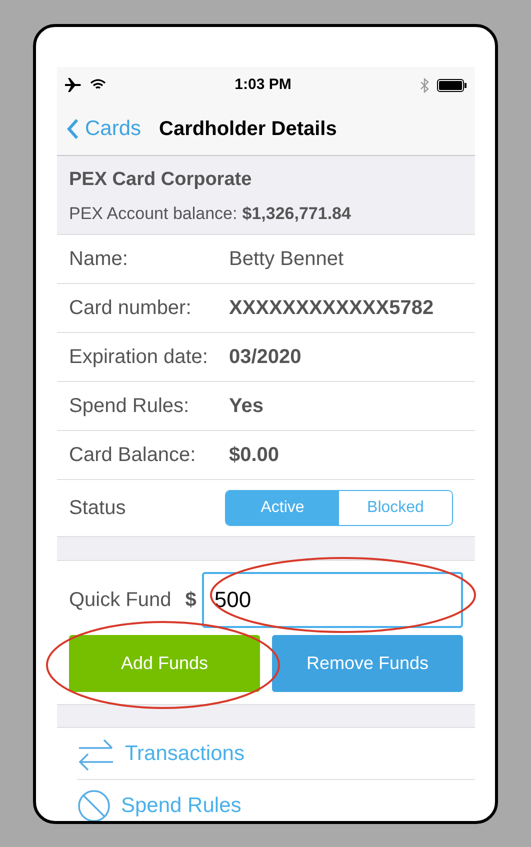  Describe the element at coordinates (120, 600) in the screenshot. I see `quick-fund-label: Quick Fund` at that location.